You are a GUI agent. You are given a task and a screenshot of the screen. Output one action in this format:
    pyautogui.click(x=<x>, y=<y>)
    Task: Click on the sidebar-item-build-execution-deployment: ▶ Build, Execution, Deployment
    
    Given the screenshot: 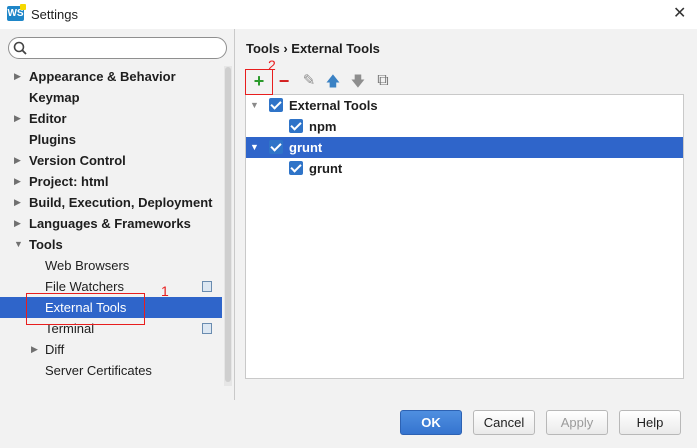 What is the action you would take?
    pyautogui.click(x=111, y=202)
    